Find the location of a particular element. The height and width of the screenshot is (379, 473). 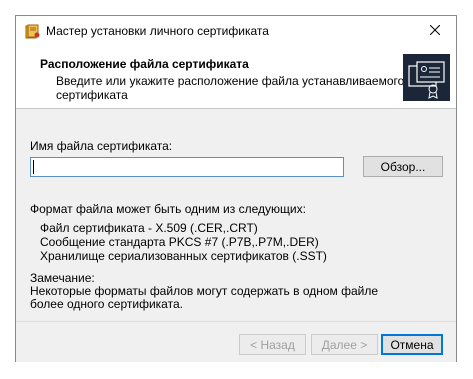

file-name-label: Имя файла сертификата: is located at coordinates (101, 146).